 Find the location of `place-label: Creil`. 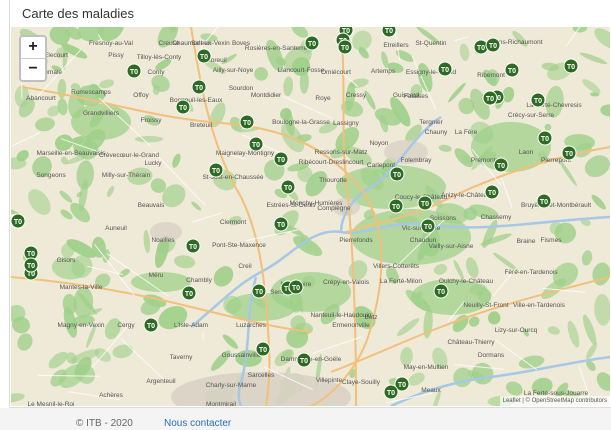

place-label: Creil is located at coordinates (245, 266).